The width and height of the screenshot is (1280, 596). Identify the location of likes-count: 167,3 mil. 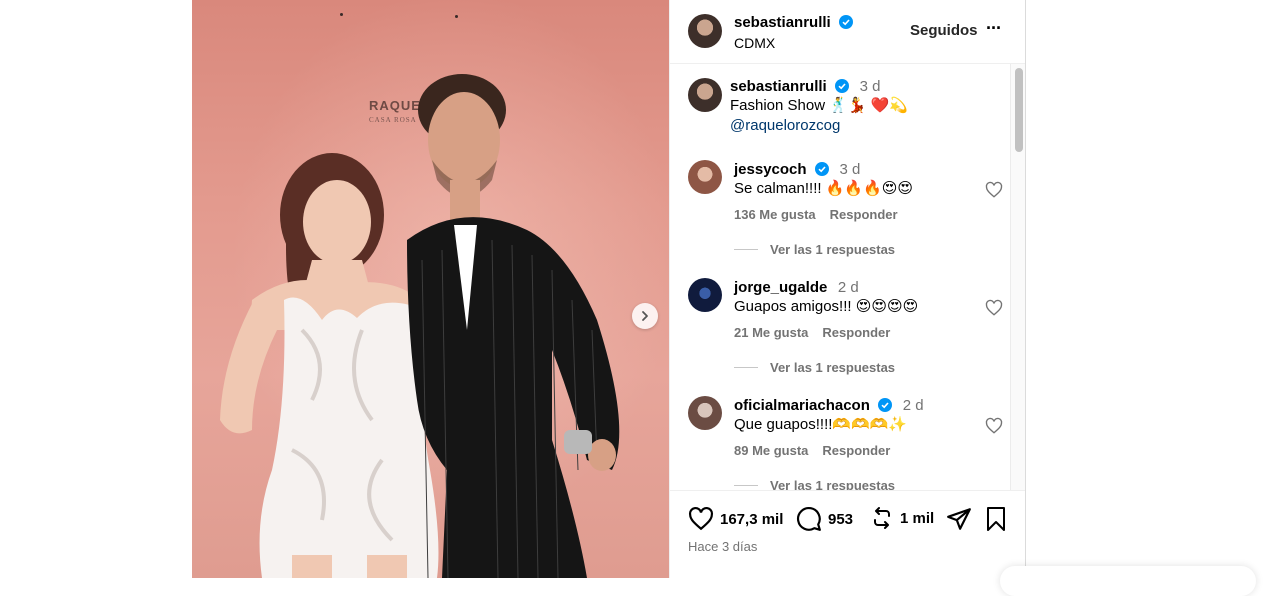
(751, 519).